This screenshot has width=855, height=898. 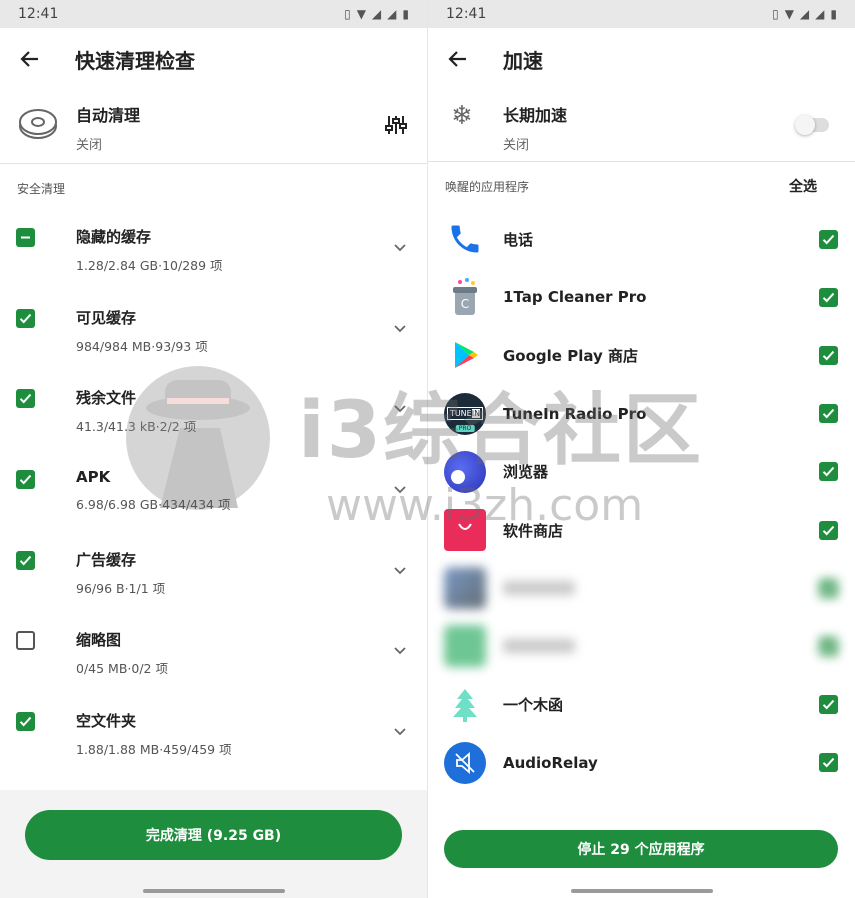 What do you see at coordinates (38, 124) in the screenshot?
I see `disk-icon` at bounding box center [38, 124].